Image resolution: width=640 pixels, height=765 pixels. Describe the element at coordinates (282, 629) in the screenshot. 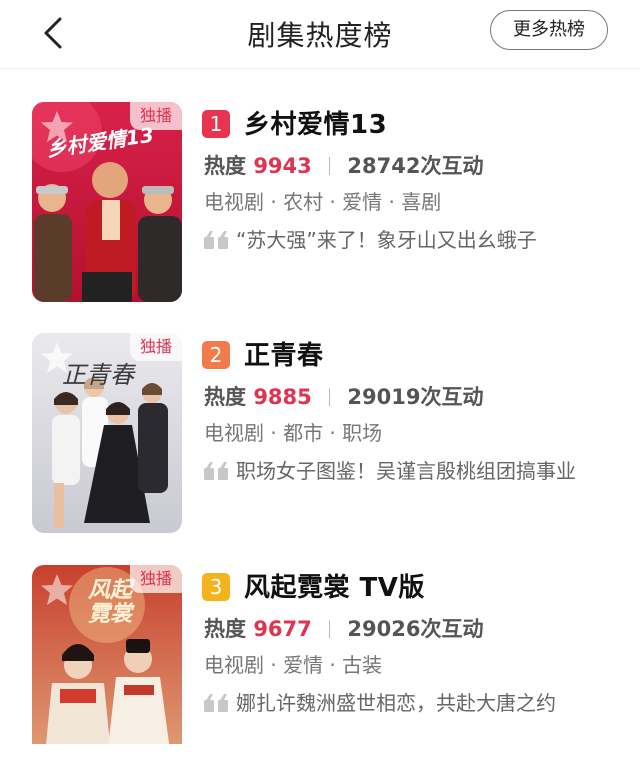

I see `heat-value: 9677` at that location.